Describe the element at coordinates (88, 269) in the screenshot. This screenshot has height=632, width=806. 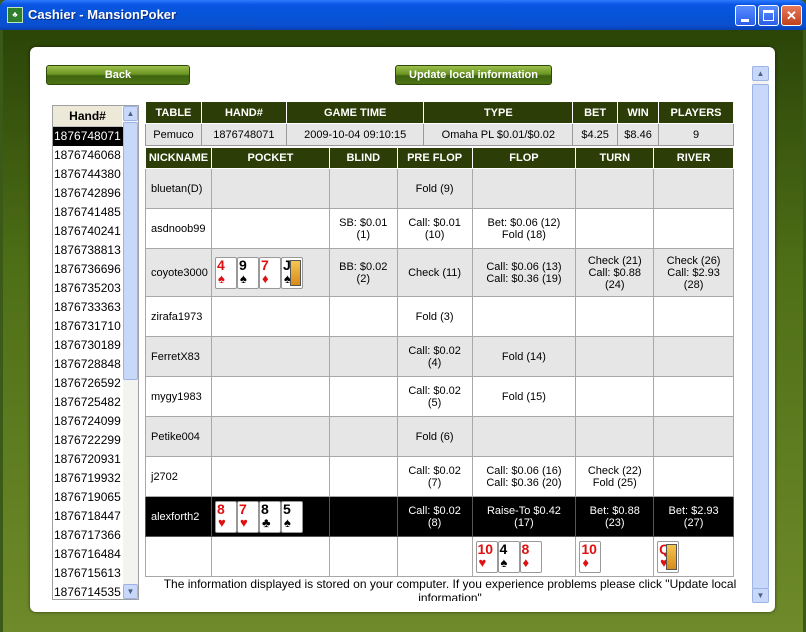
I see `hand-list-item: 1876736696` at that location.